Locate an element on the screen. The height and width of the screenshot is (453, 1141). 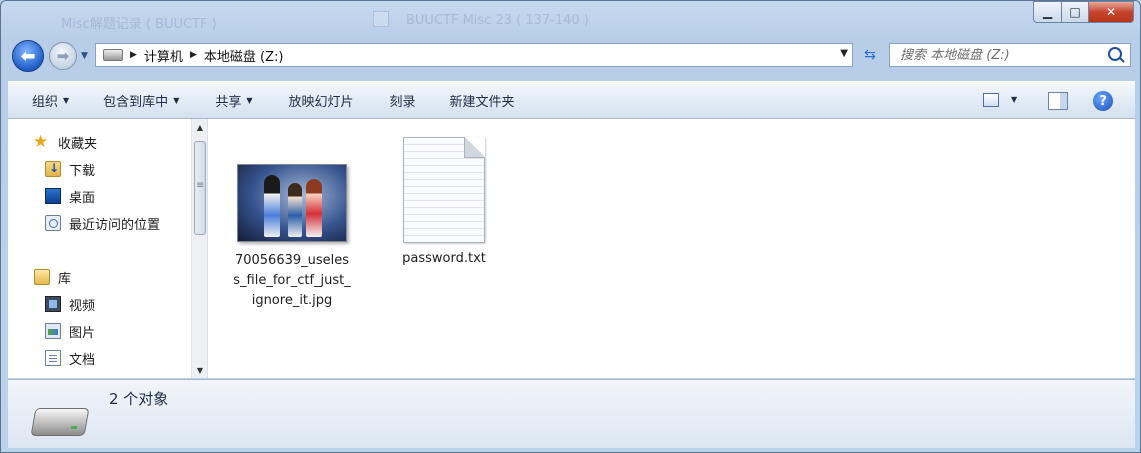
help-icon: ? is located at coordinates (1103, 101).